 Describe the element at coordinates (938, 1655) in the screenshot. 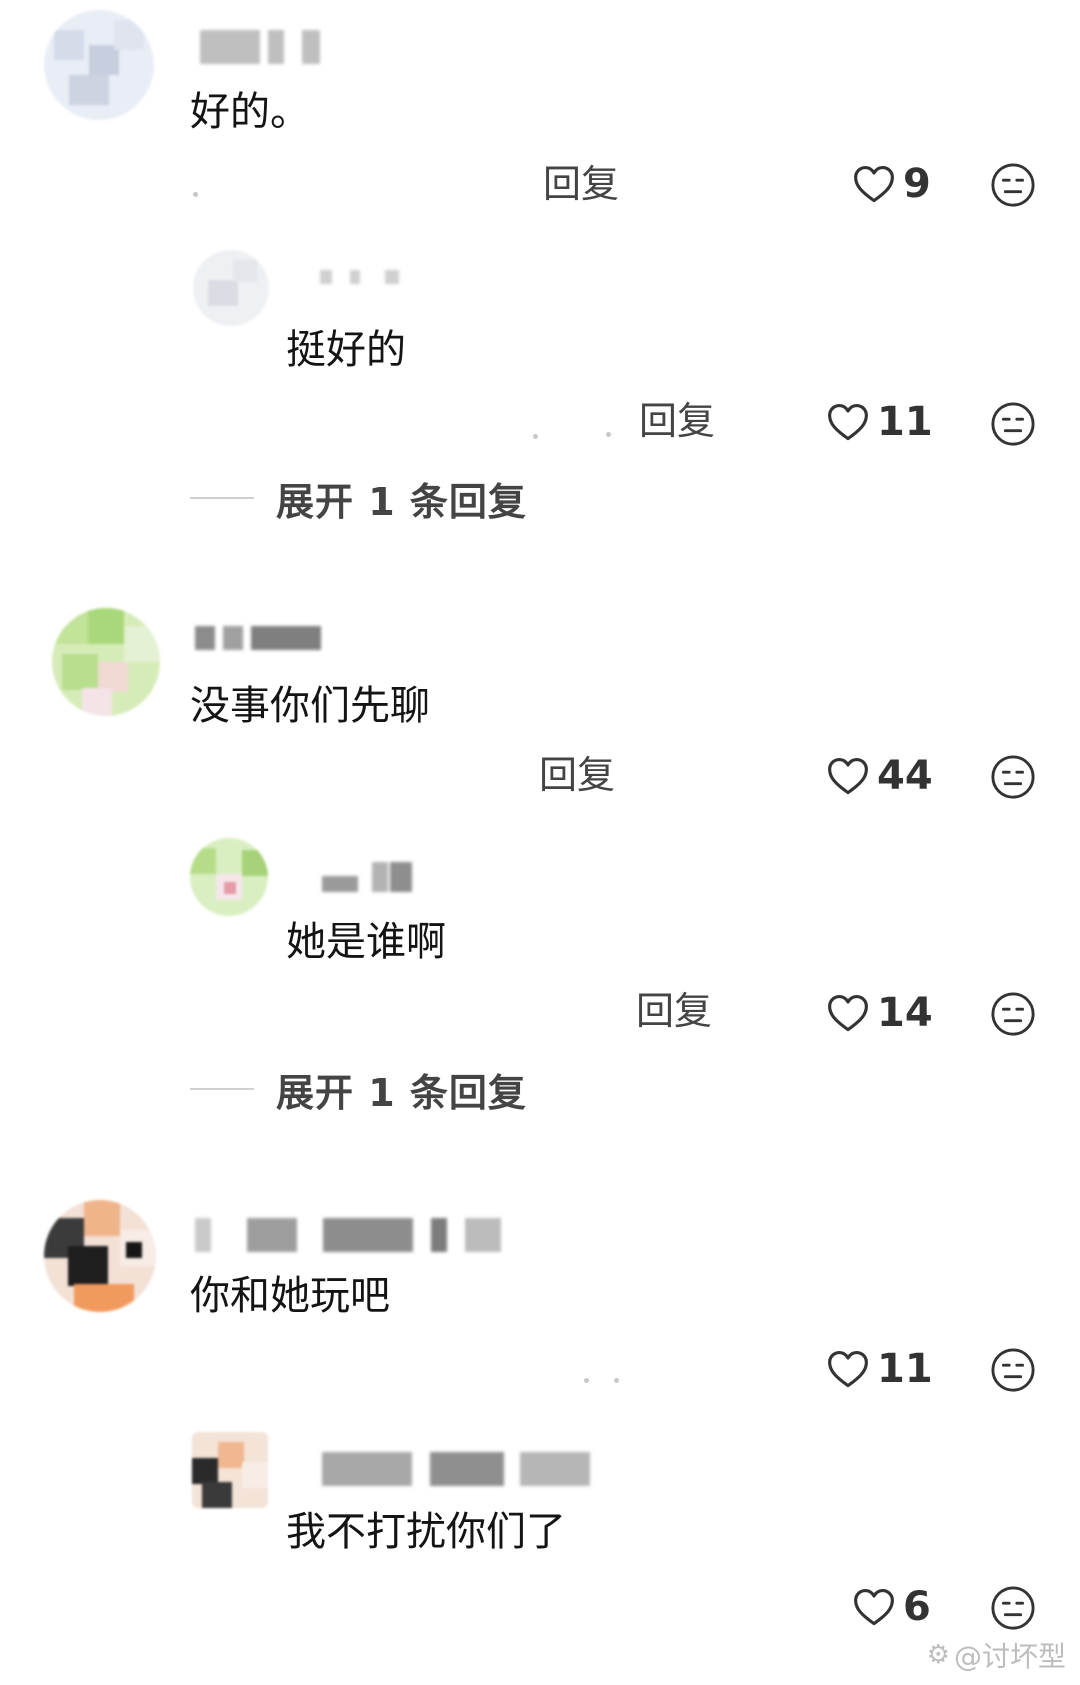

I see `weibo-logo-icon: ⚙` at that location.